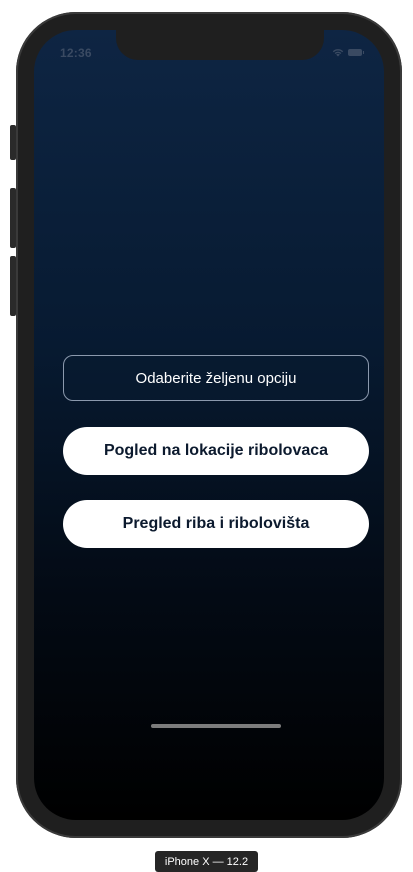 This screenshot has height=872, width=413. What do you see at coordinates (338, 52) in the screenshot?
I see `wifi-icon` at bounding box center [338, 52].